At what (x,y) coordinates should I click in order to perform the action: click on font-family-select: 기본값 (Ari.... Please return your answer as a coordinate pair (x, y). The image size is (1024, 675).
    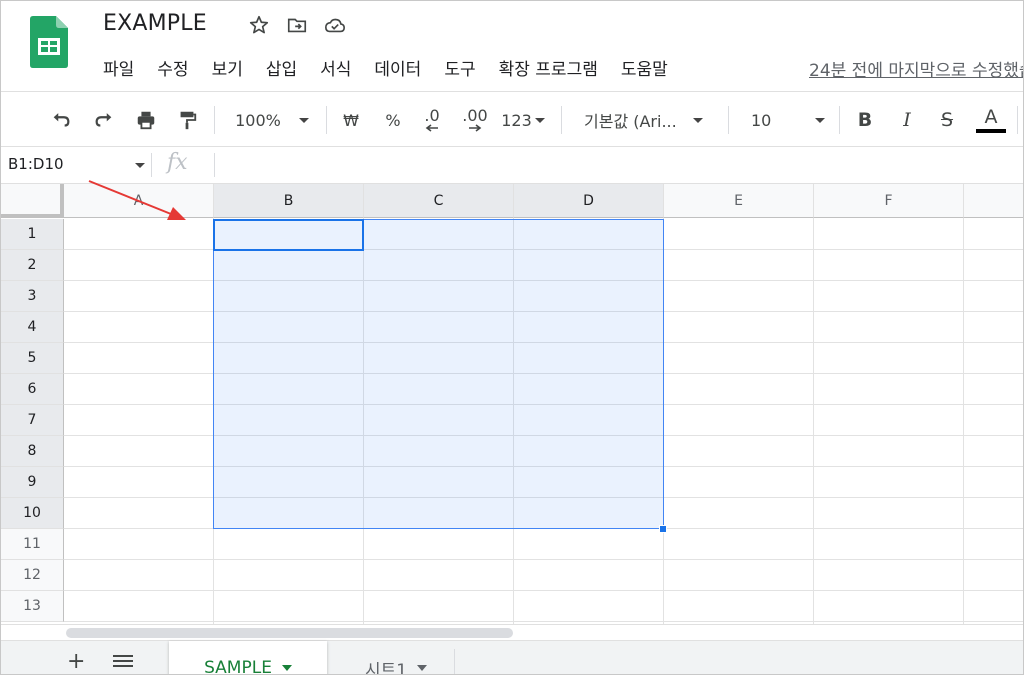
    Looking at the image, I should click on (648, 120).